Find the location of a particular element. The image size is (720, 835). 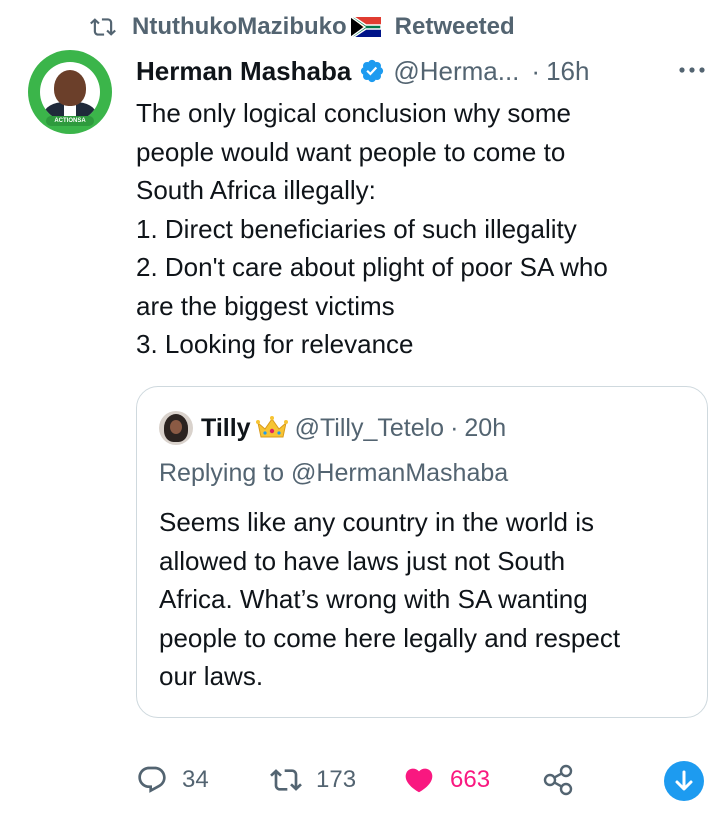

retweet-label: Retweeted is located at coordinates (454, 26).